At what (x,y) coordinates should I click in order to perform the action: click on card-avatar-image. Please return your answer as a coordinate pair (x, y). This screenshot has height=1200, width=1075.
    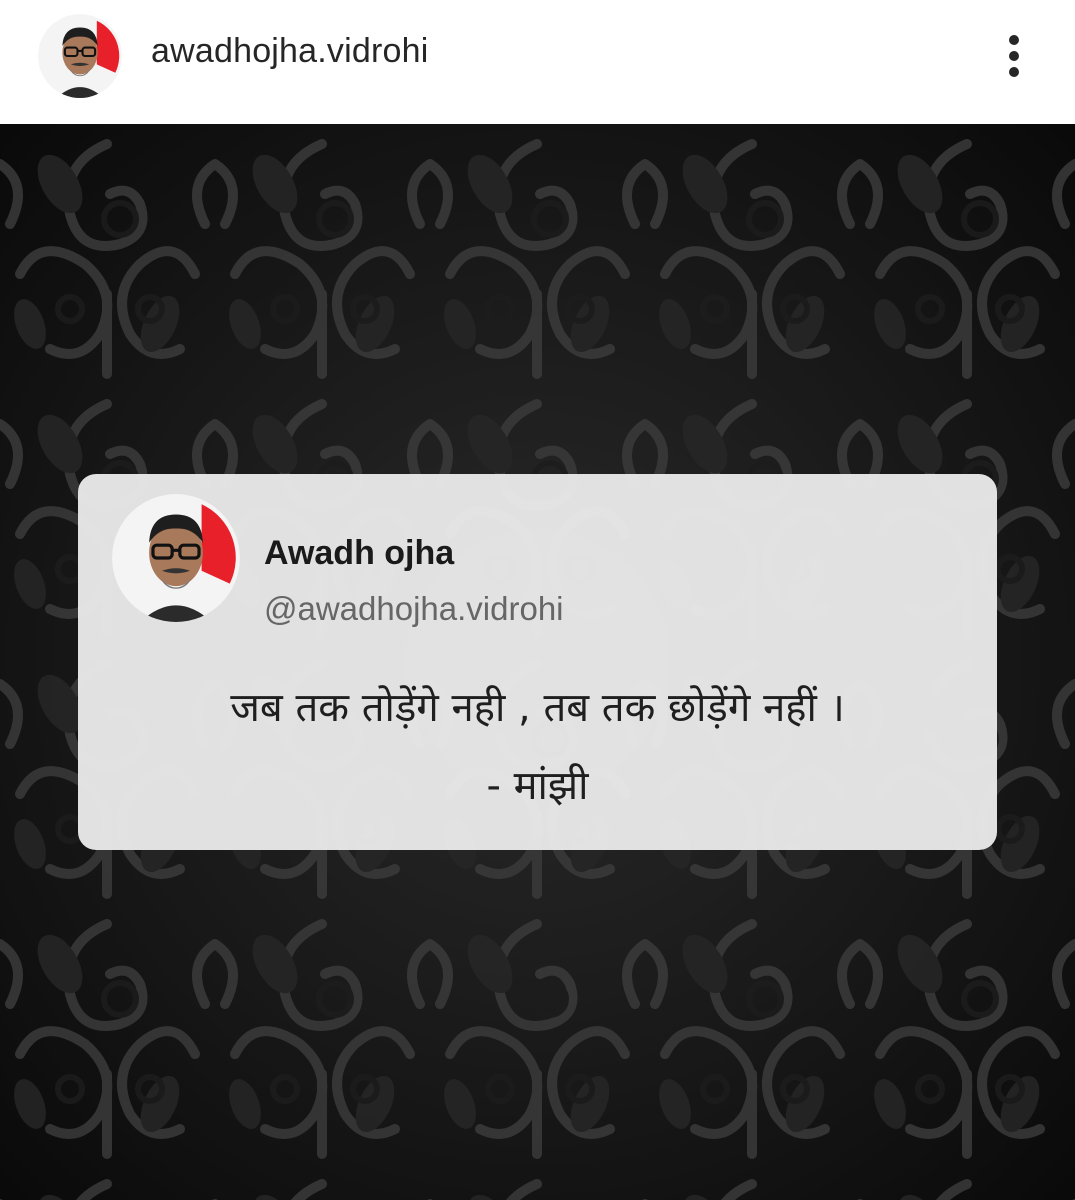
    Looking at the image, I should click on (176, 558).